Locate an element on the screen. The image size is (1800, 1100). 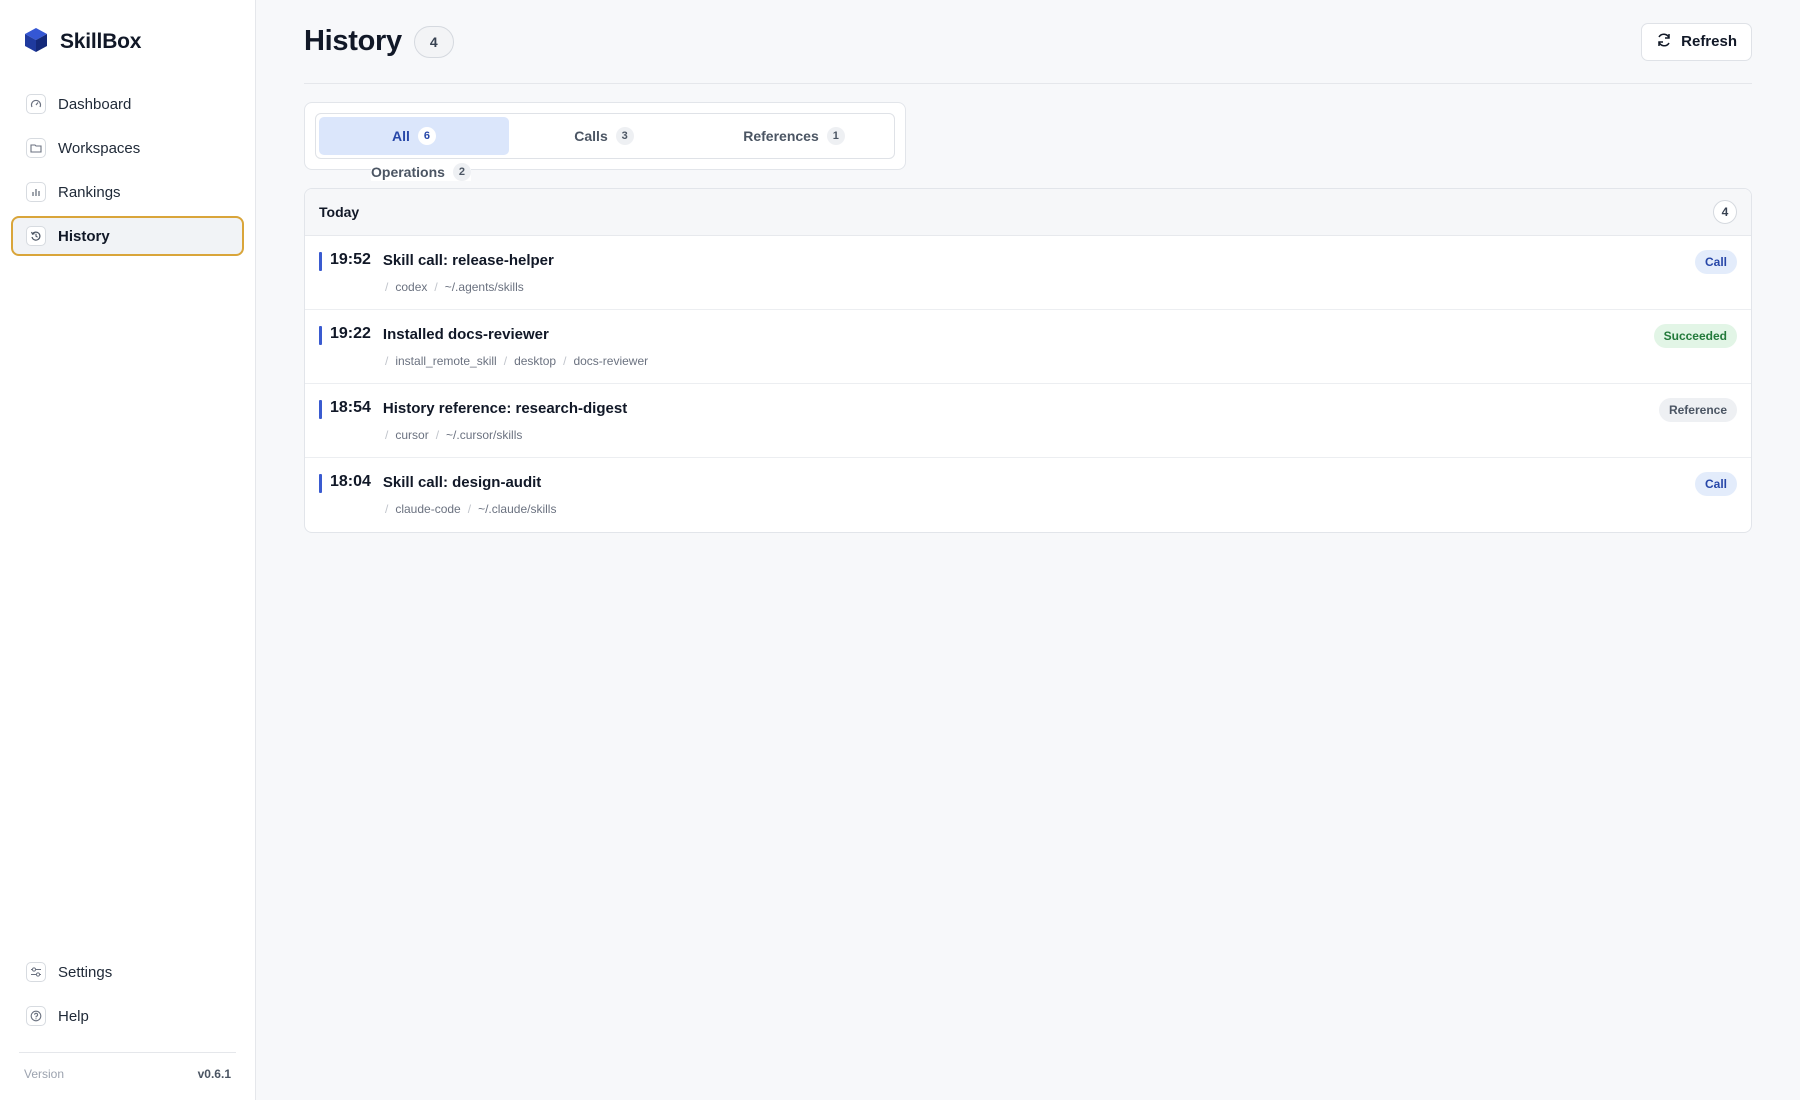
meta-agent: cursor is located at coordinates (412, 435).